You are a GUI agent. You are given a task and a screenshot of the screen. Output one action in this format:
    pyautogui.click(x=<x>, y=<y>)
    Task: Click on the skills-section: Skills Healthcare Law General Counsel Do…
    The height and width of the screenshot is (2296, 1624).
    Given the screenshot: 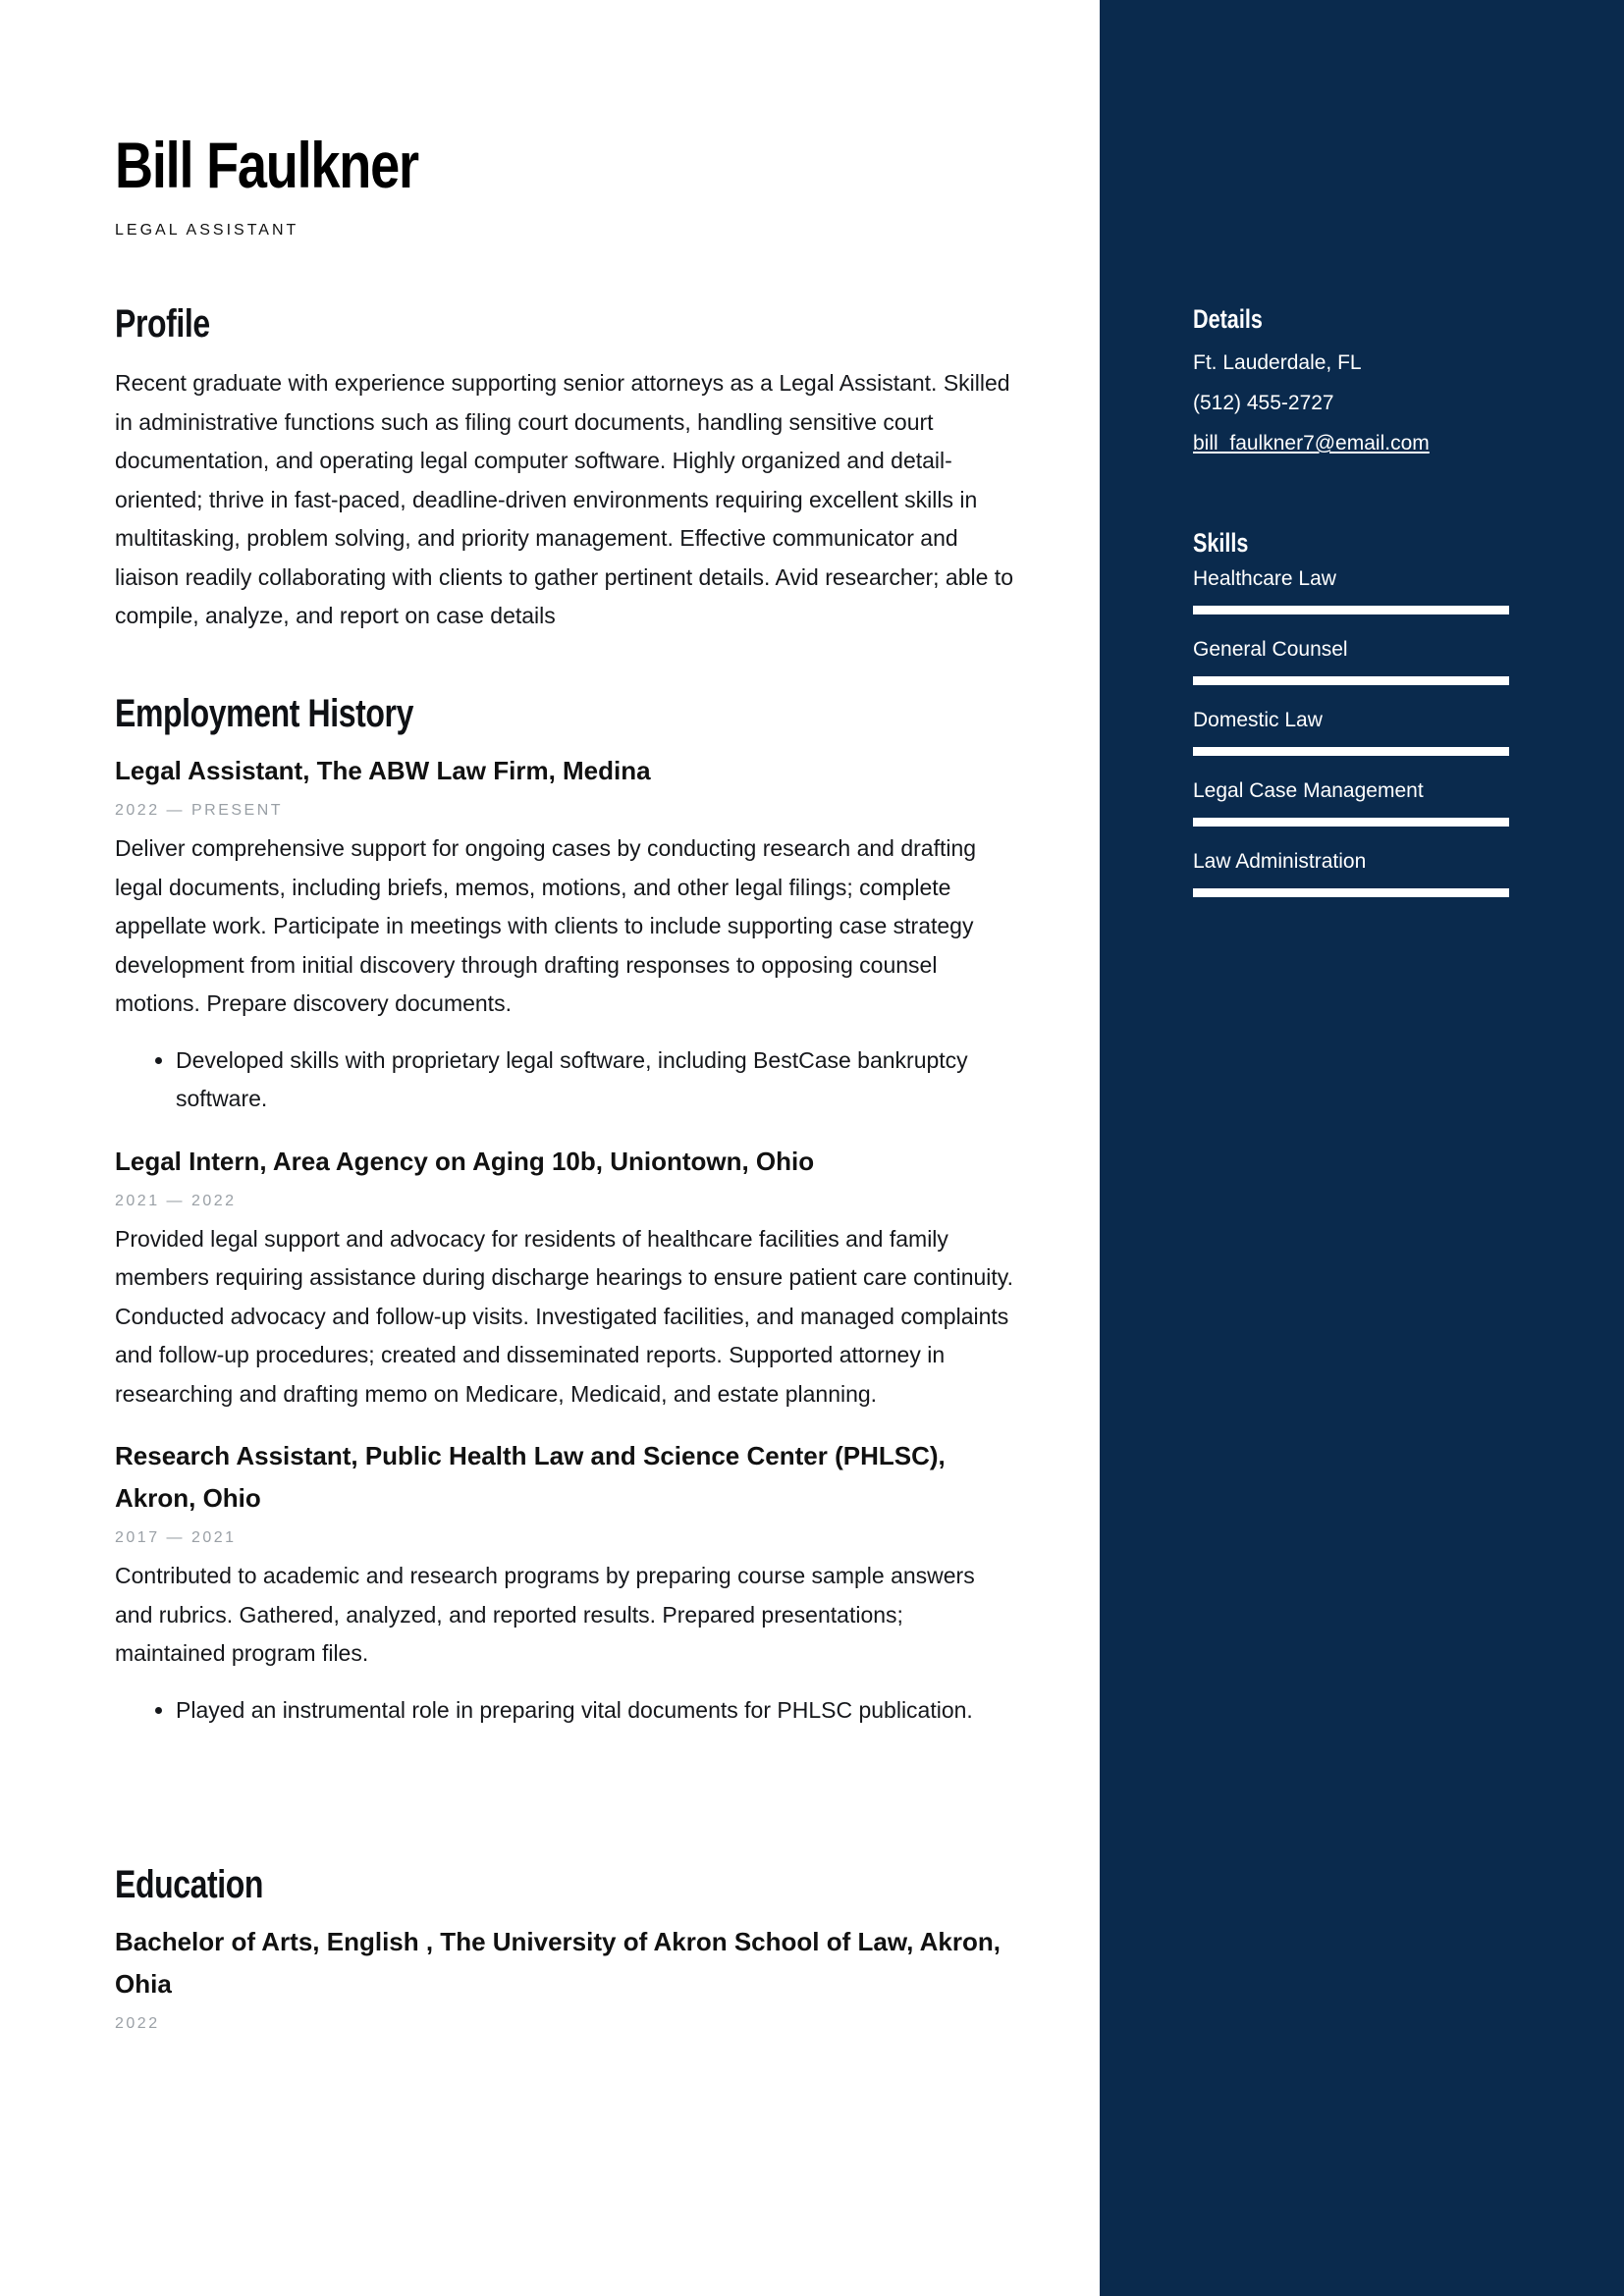 What is the action you would take?
    pyautogui.click(x=1351, y=723)
    